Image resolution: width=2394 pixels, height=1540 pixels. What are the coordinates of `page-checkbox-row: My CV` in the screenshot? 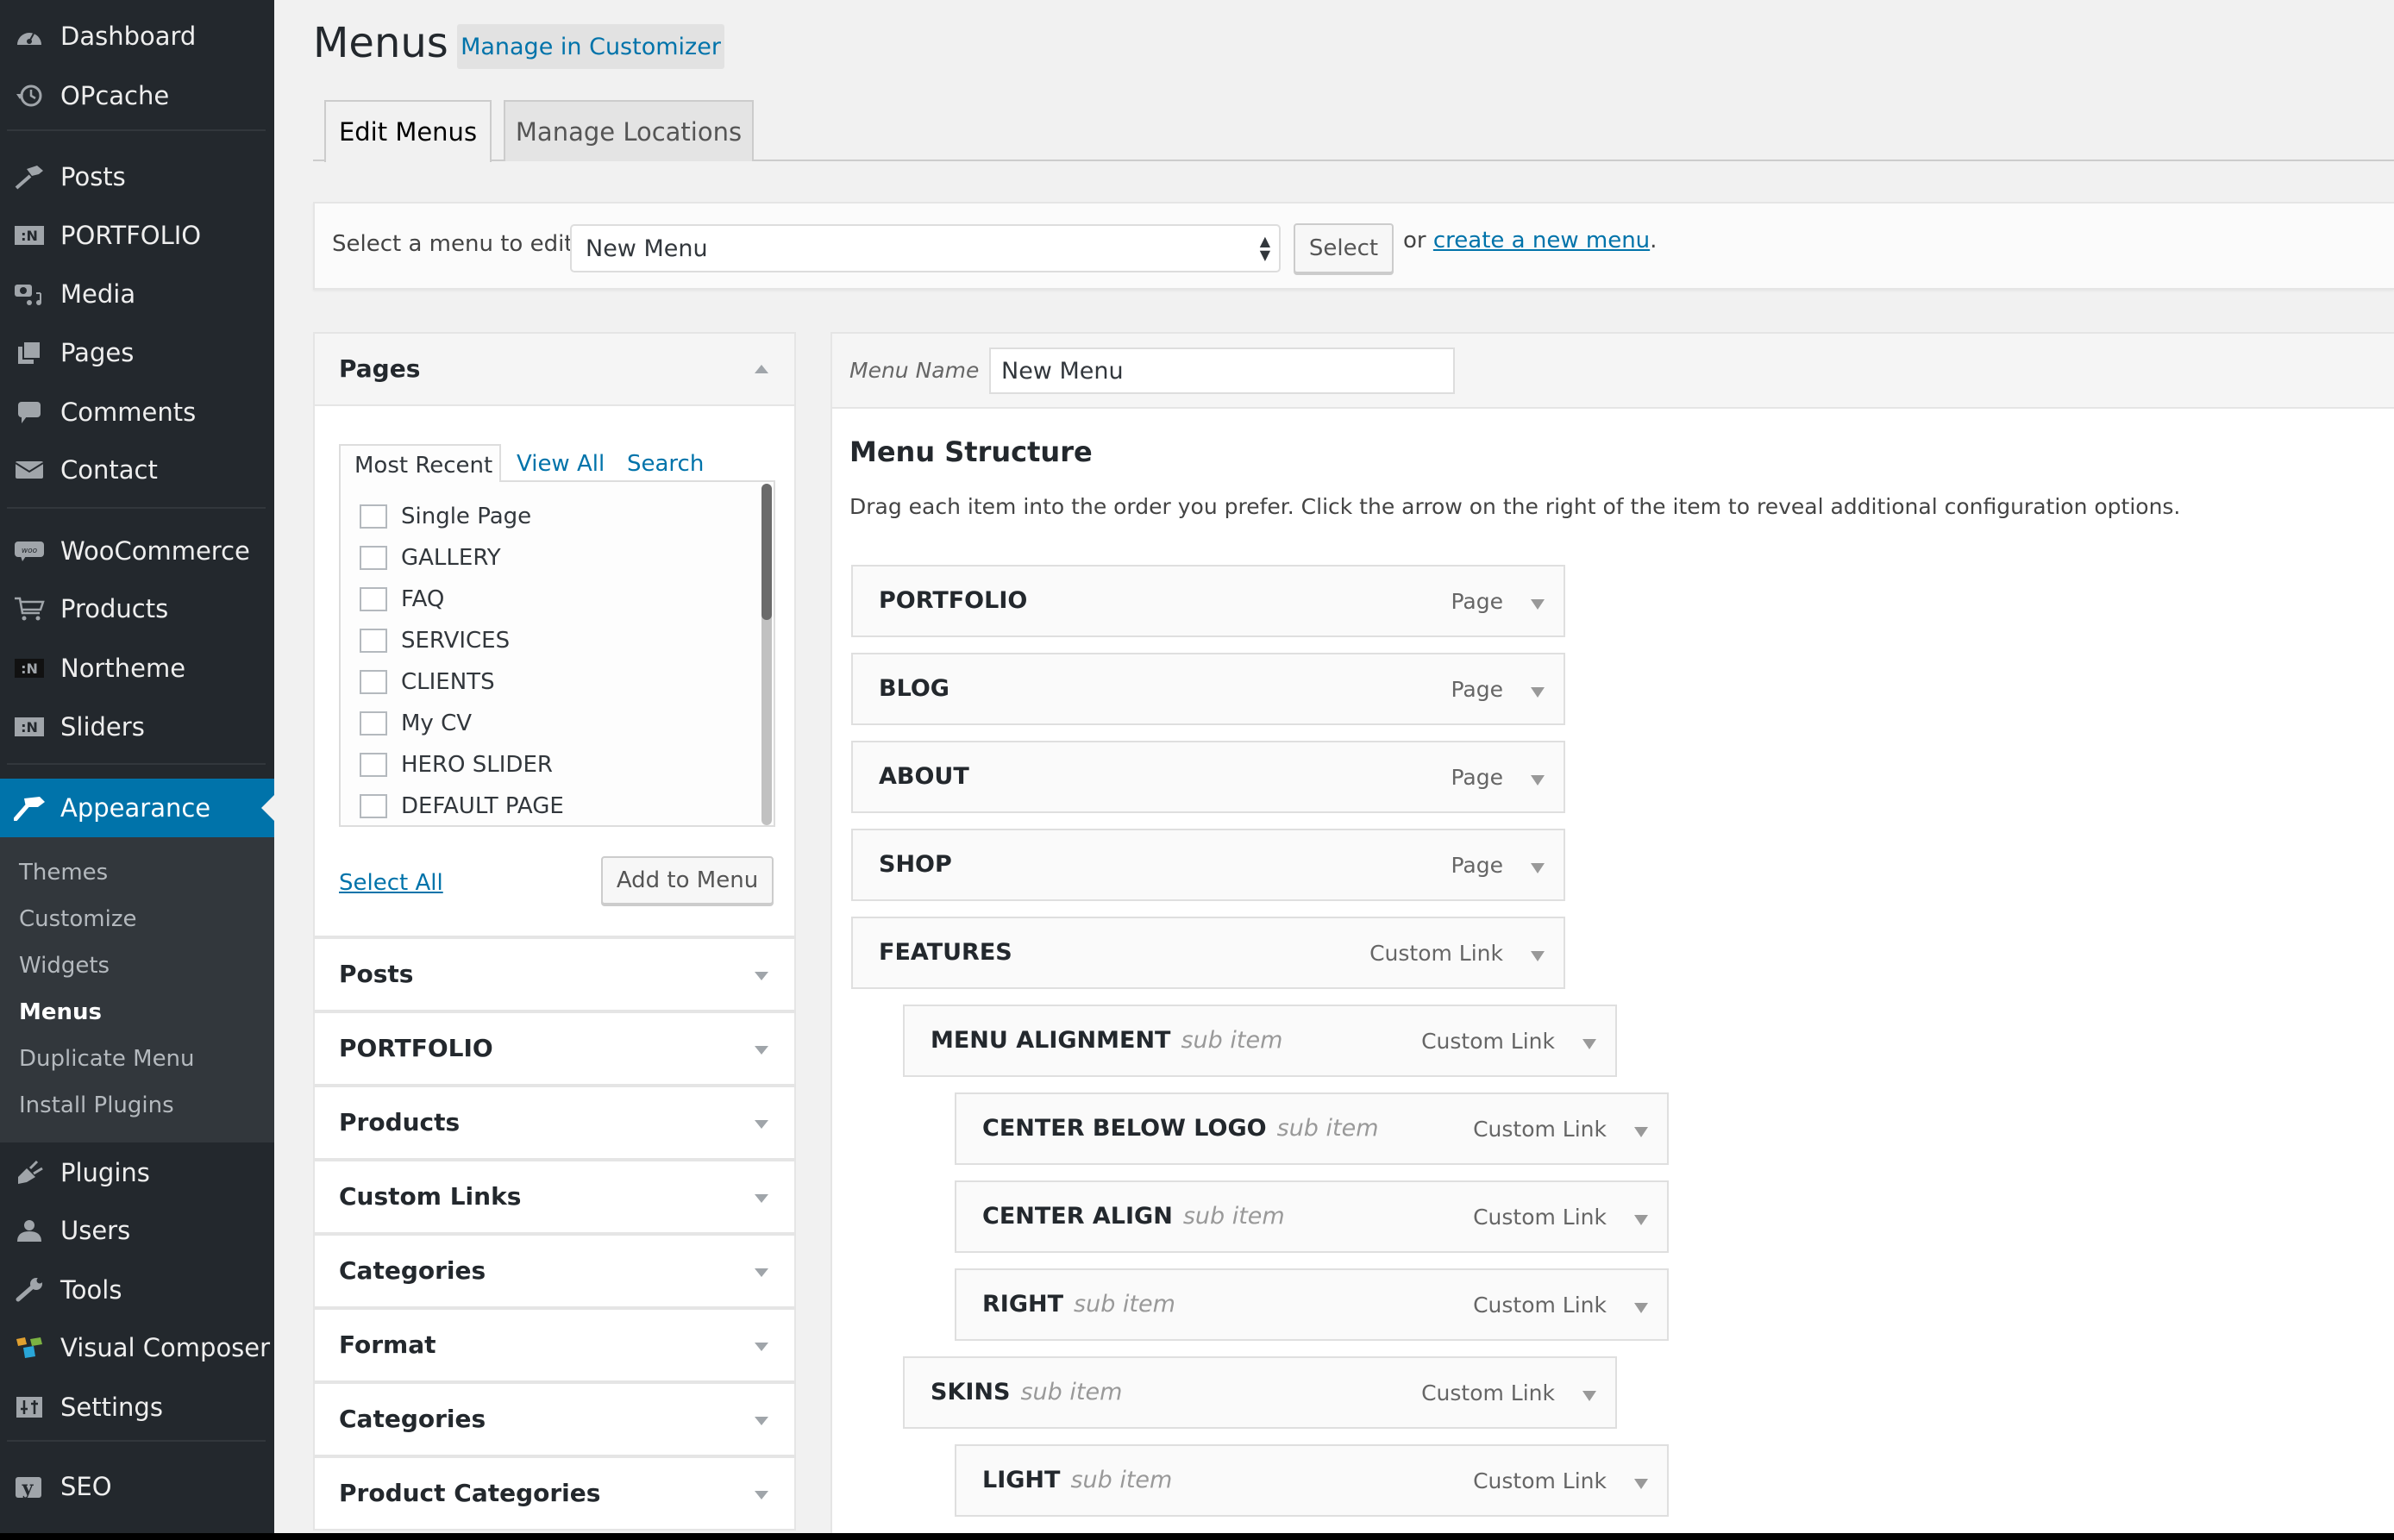 It's located at (416, 723).